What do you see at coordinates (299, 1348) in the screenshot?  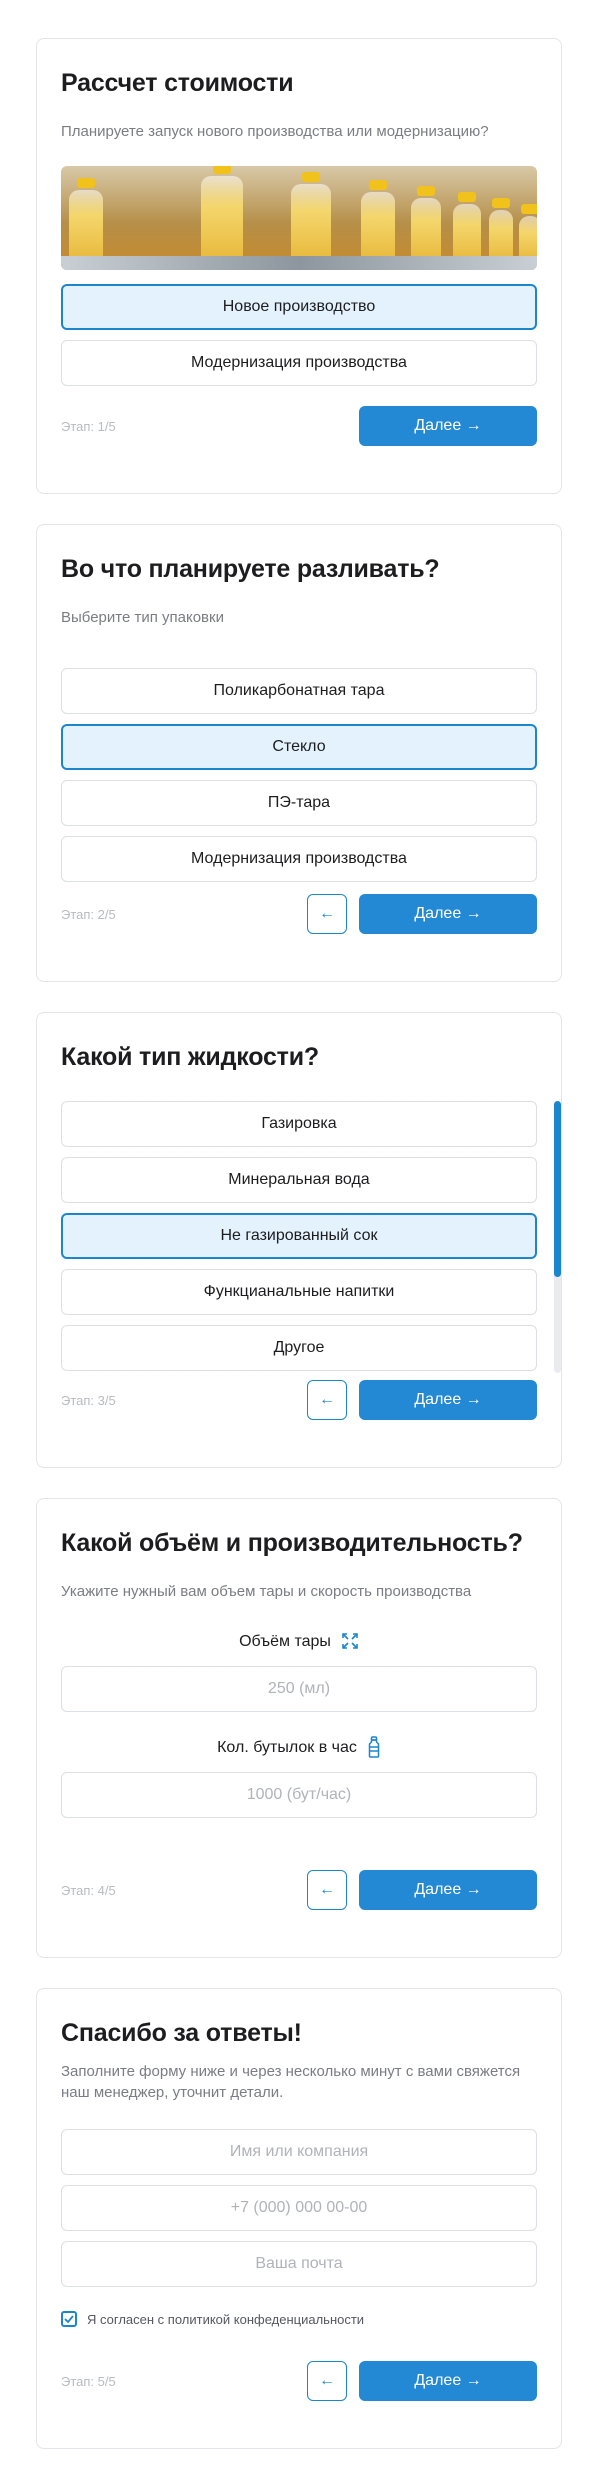 I see `option-other: Другое` at bounding box center [299, 1348].